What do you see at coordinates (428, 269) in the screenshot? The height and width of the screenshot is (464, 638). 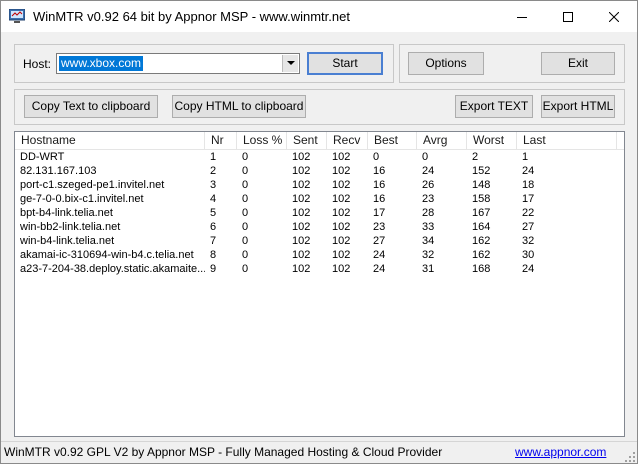 I see `cell-avrg: 31` at bounding box center [428, 269].